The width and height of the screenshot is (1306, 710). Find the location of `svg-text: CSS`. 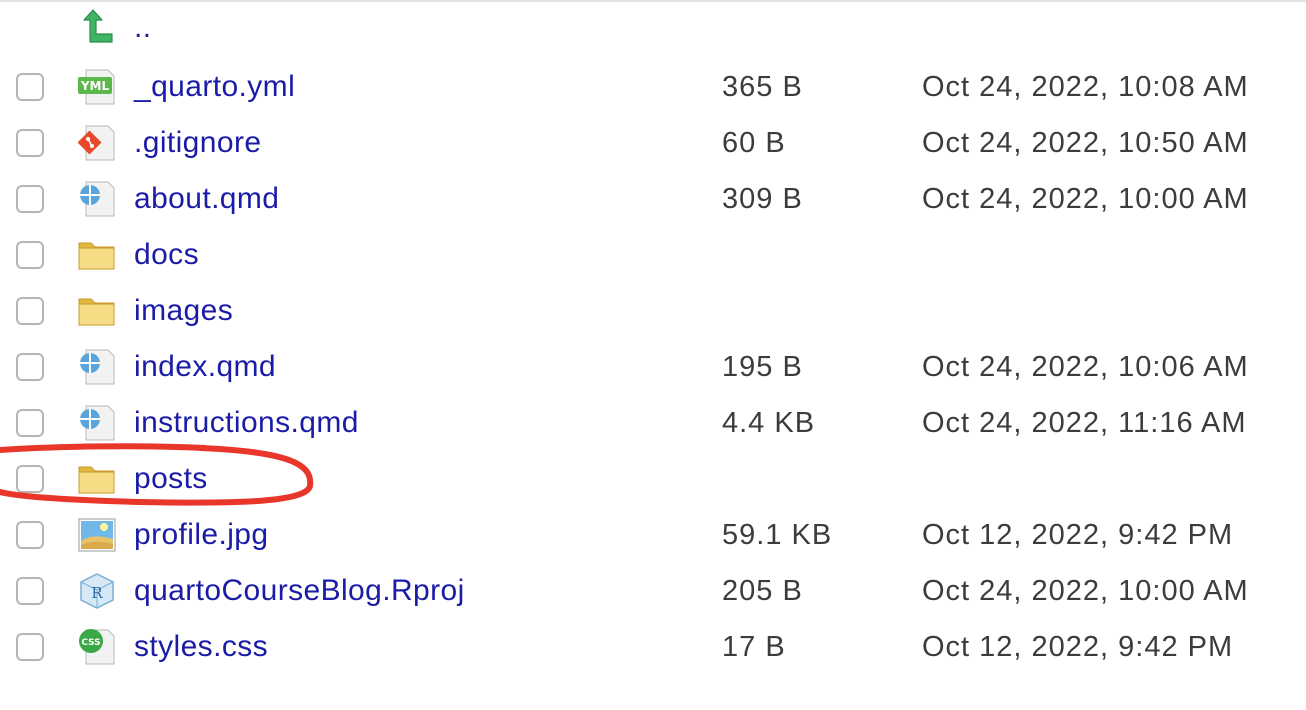

svg-text: CSS is located at coordinates (90, 643).